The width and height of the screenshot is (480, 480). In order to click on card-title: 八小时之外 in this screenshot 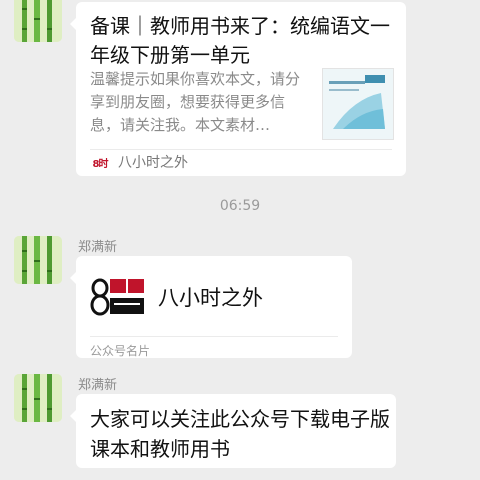, I will do `click(210, 298)`.